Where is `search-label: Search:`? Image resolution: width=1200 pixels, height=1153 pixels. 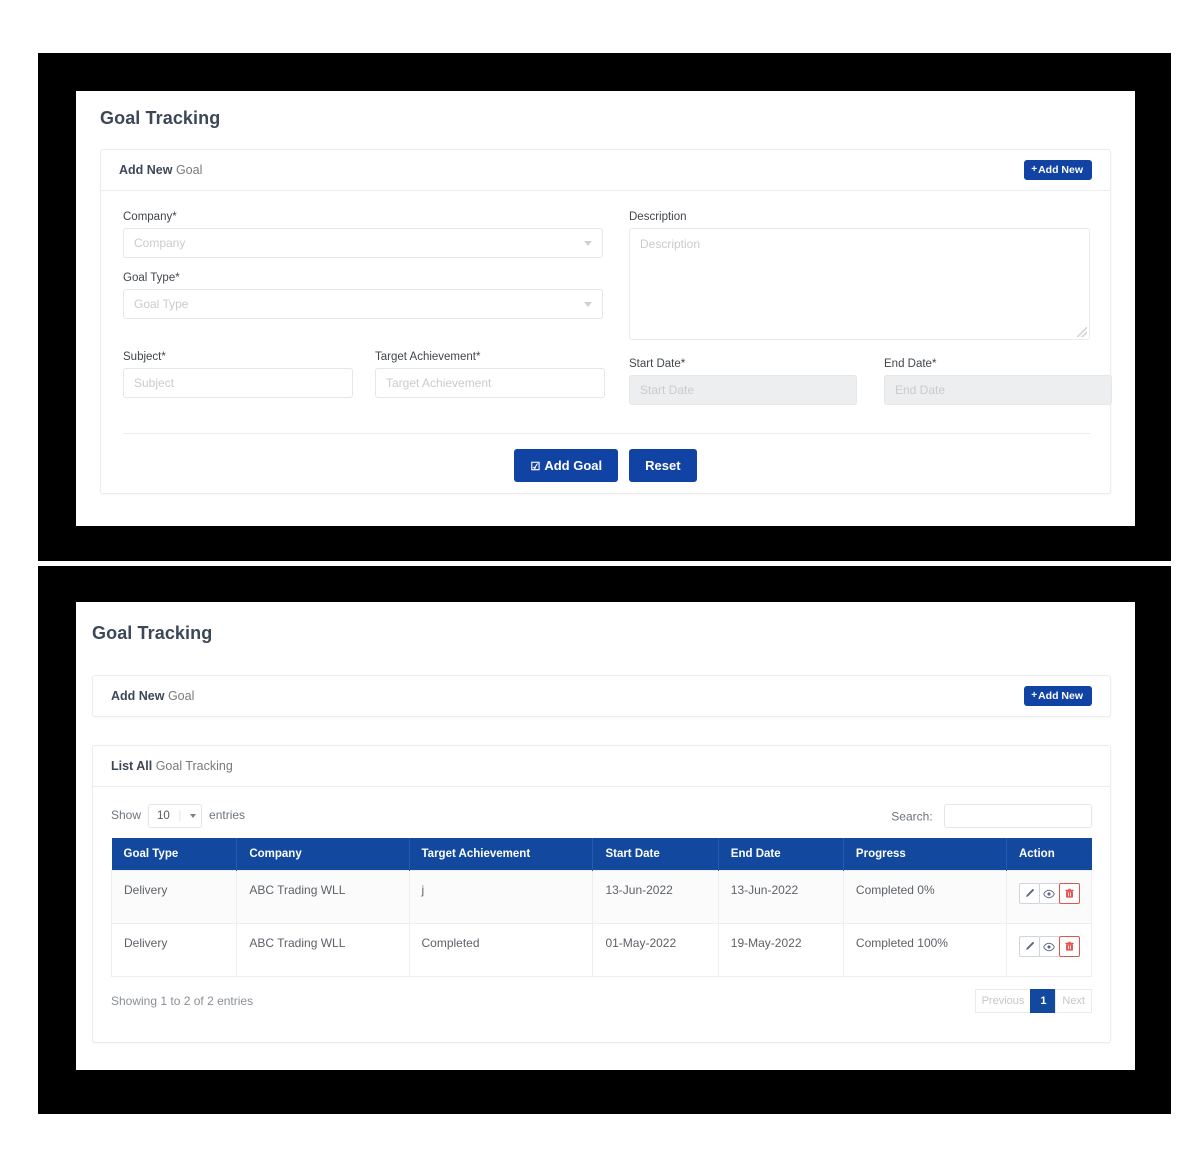
search-label: Search: is located at coordinates (912, 816).